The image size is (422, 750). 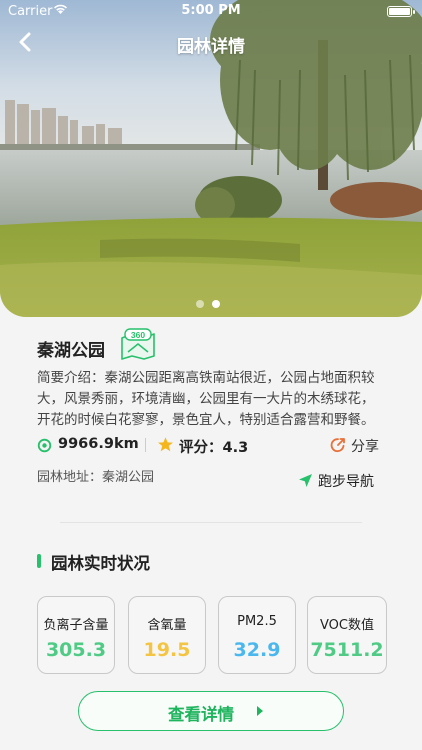 What do you see at coordinates (260, 711) in the screenshot?
I see `play-arrow-icon` at bounding box center [260, 711].